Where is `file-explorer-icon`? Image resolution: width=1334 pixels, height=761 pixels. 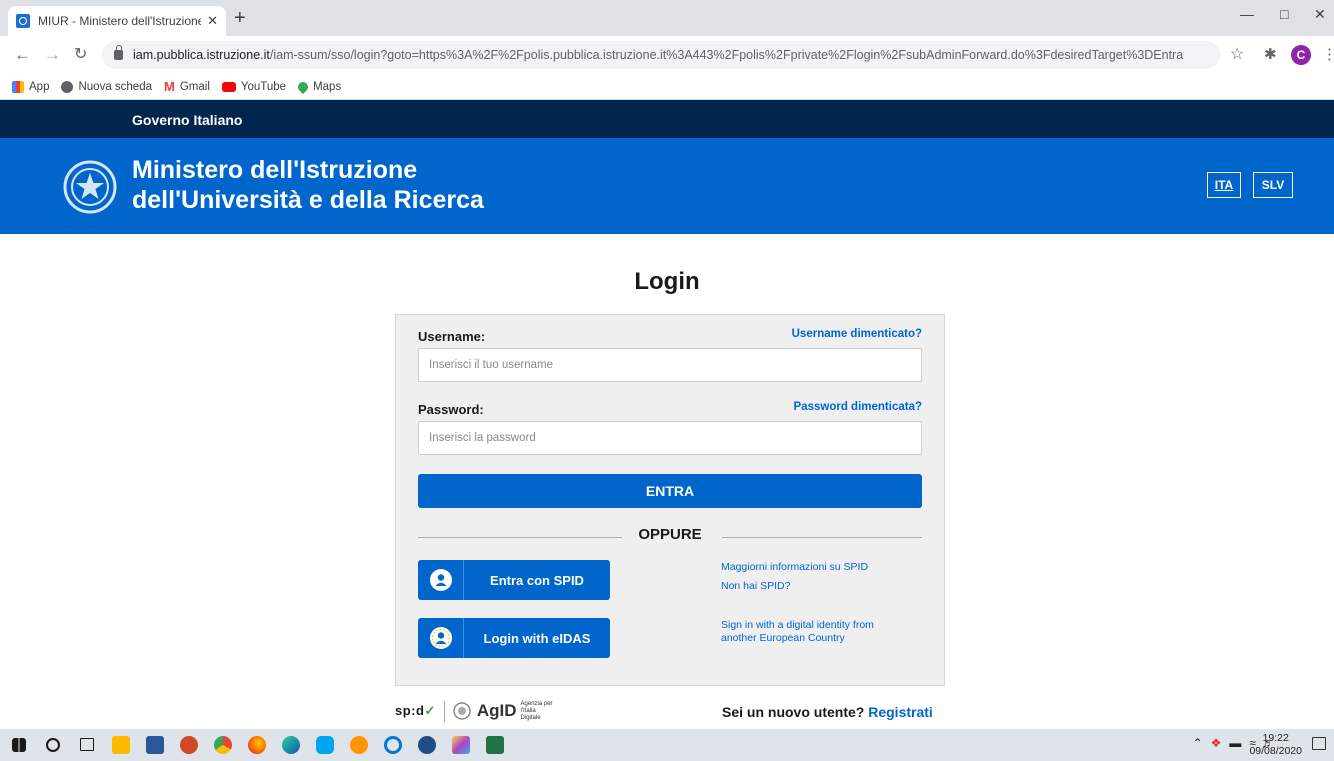 file-explorer-icon is located at coordinates (121, 745).